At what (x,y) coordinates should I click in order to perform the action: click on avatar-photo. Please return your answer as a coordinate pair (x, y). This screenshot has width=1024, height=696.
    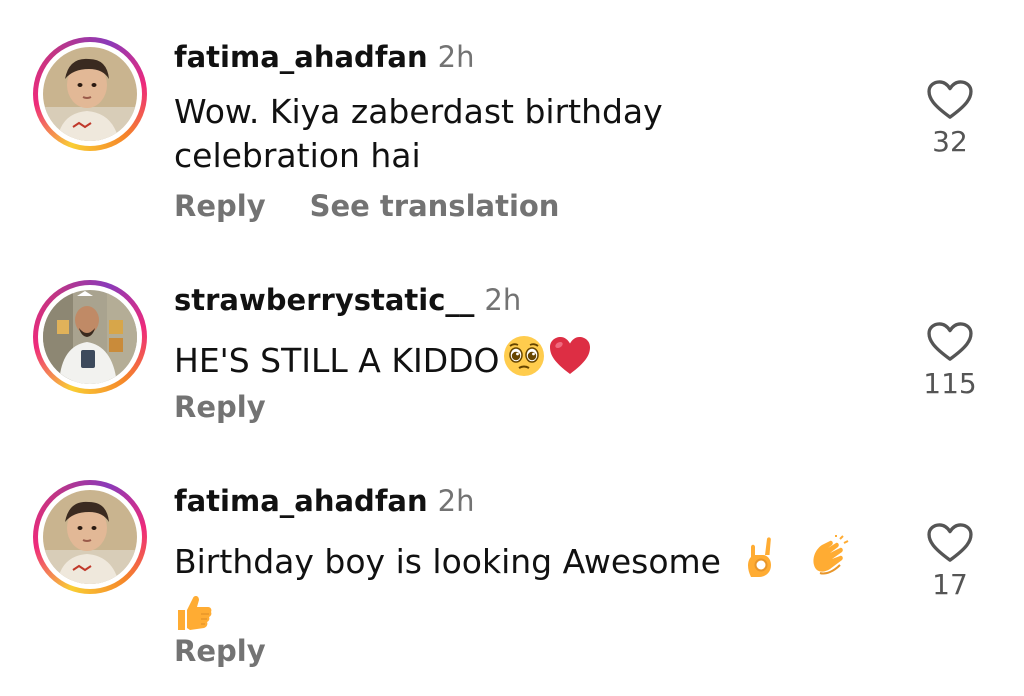
    Looking at the image, I should click on (90, 537).